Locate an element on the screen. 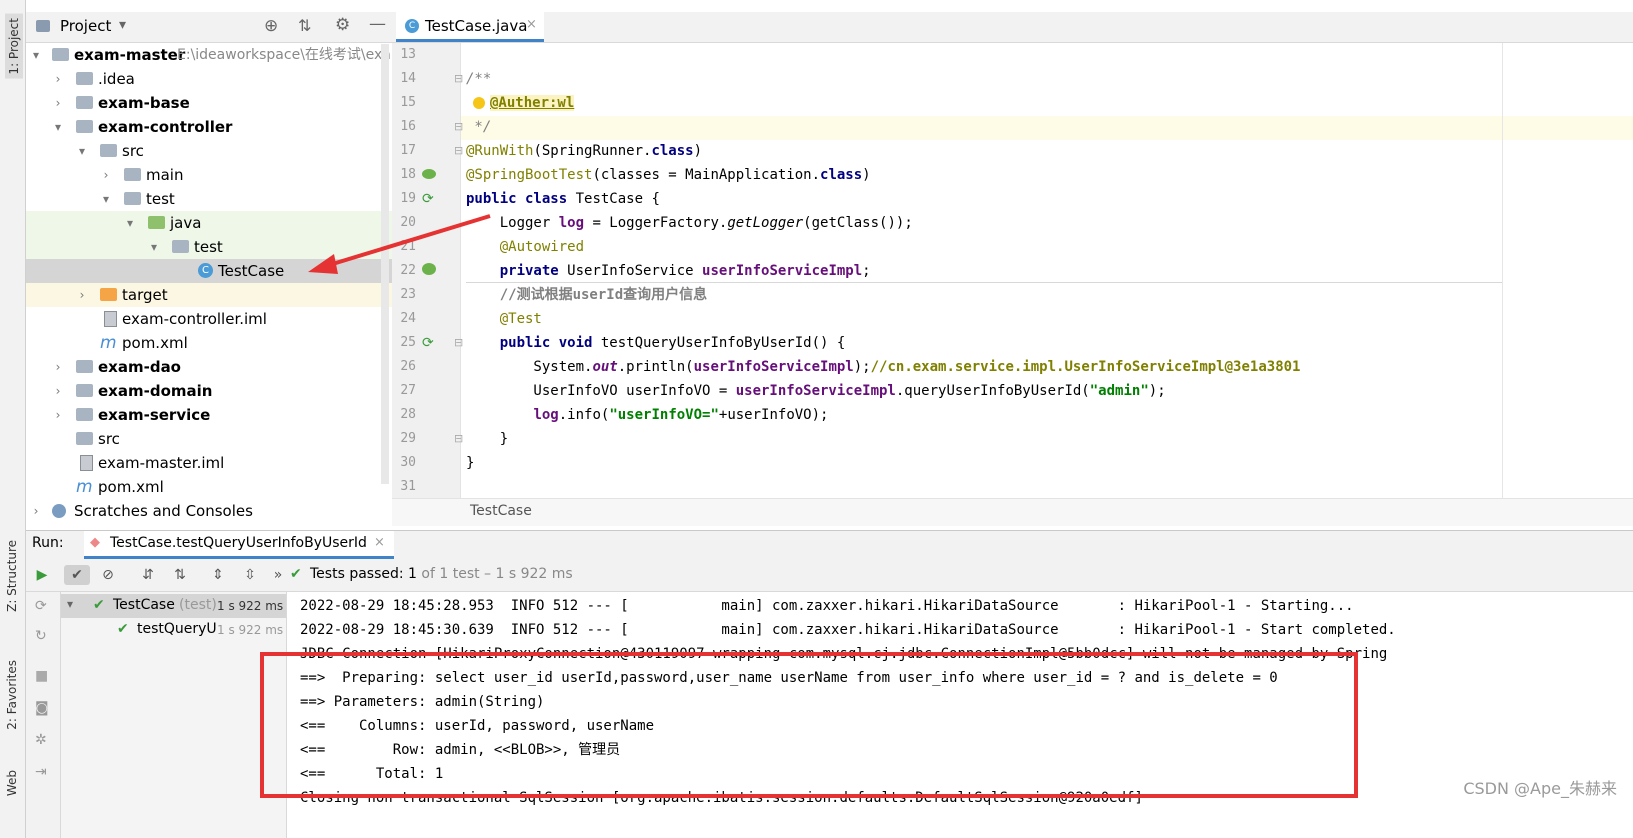  collapse-all-icon: ⇳ is located at coordinates (250, 575).